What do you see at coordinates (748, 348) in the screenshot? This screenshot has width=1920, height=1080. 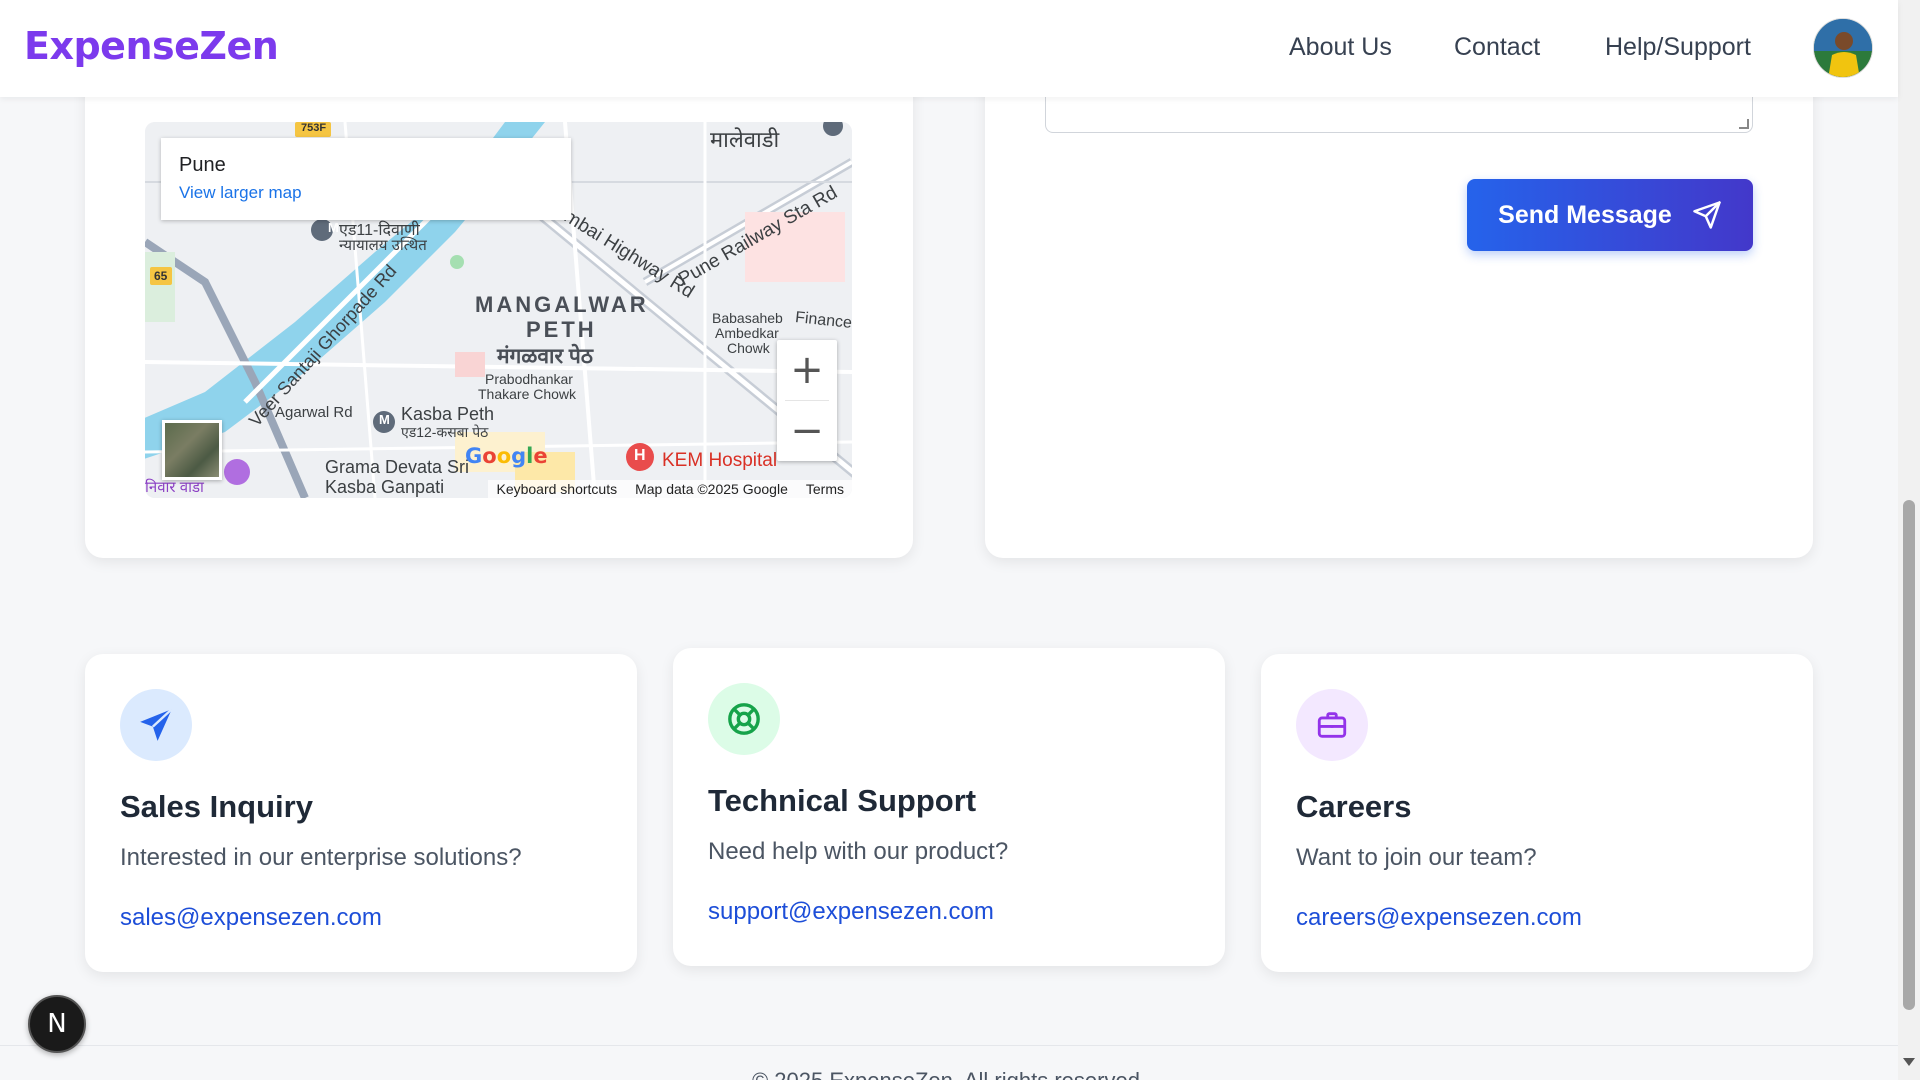 I see `map-label-chowk: Chowk` at bounding box center [748, 348].